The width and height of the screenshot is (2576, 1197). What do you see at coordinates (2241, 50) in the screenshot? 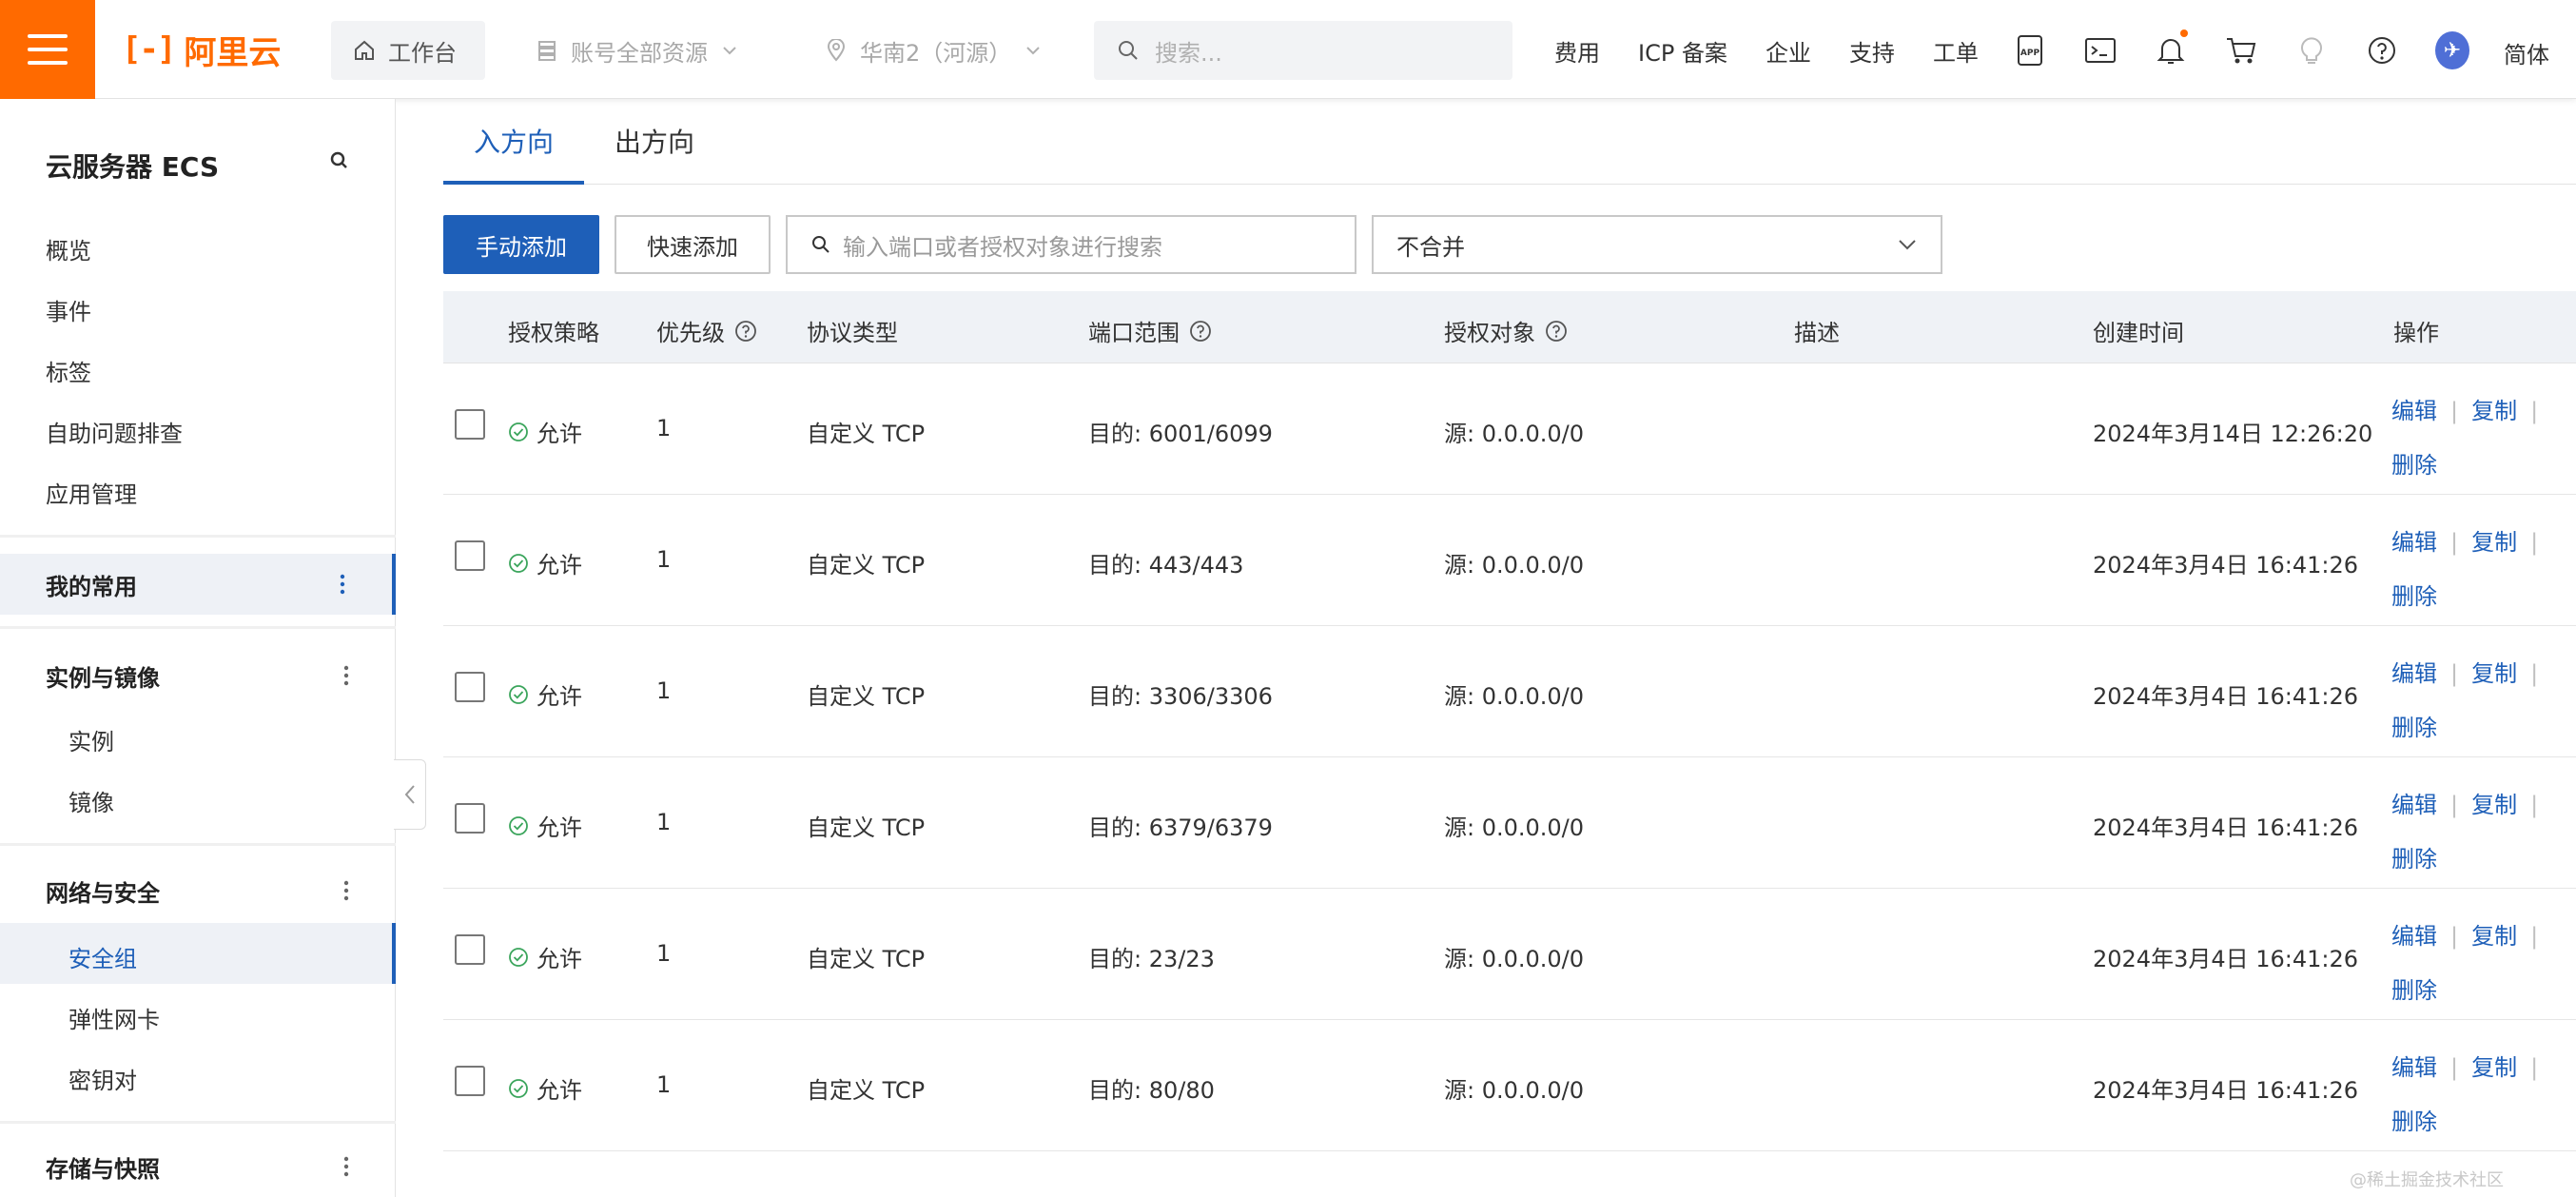
I see `cart-icon` at bounding box center [2241, 50].